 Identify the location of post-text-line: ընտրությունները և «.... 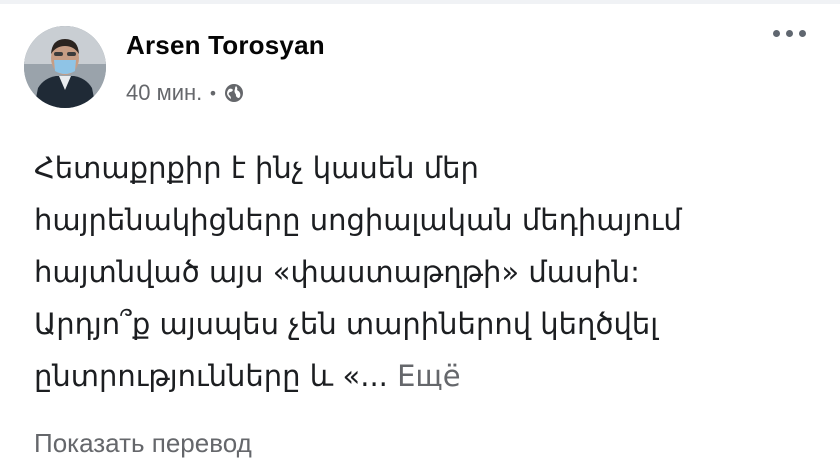
(211, 376).